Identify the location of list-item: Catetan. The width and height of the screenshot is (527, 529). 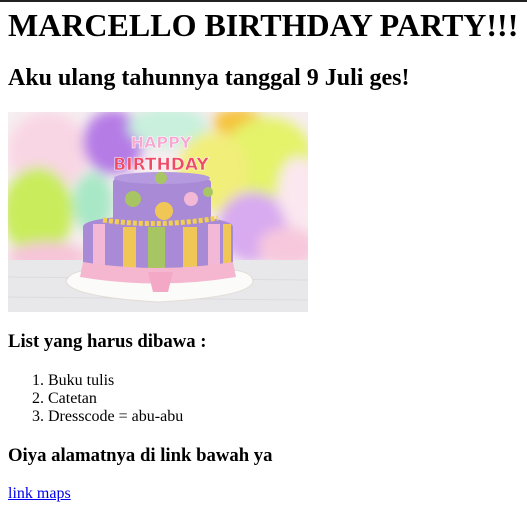
(283, 399).